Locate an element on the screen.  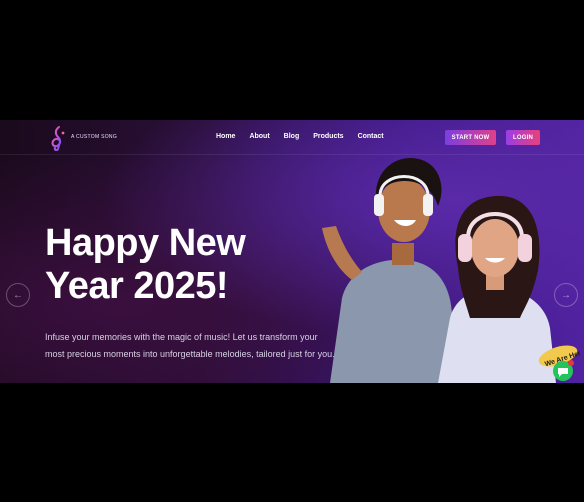
nav-home: Home is located at coordinates (225, 136).